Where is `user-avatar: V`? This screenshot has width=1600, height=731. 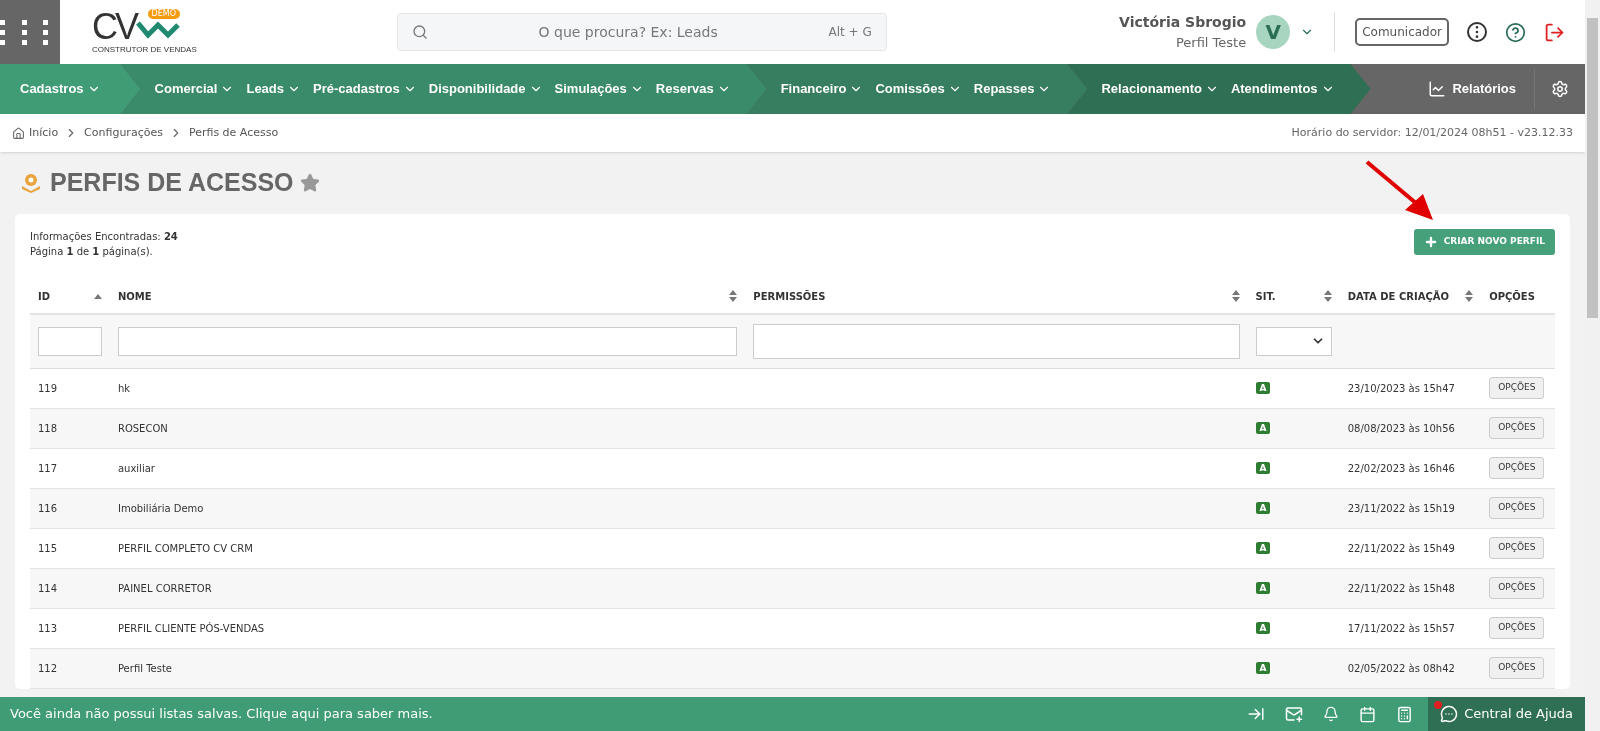 user-avatar: V is located at coordinates (1273, 32).